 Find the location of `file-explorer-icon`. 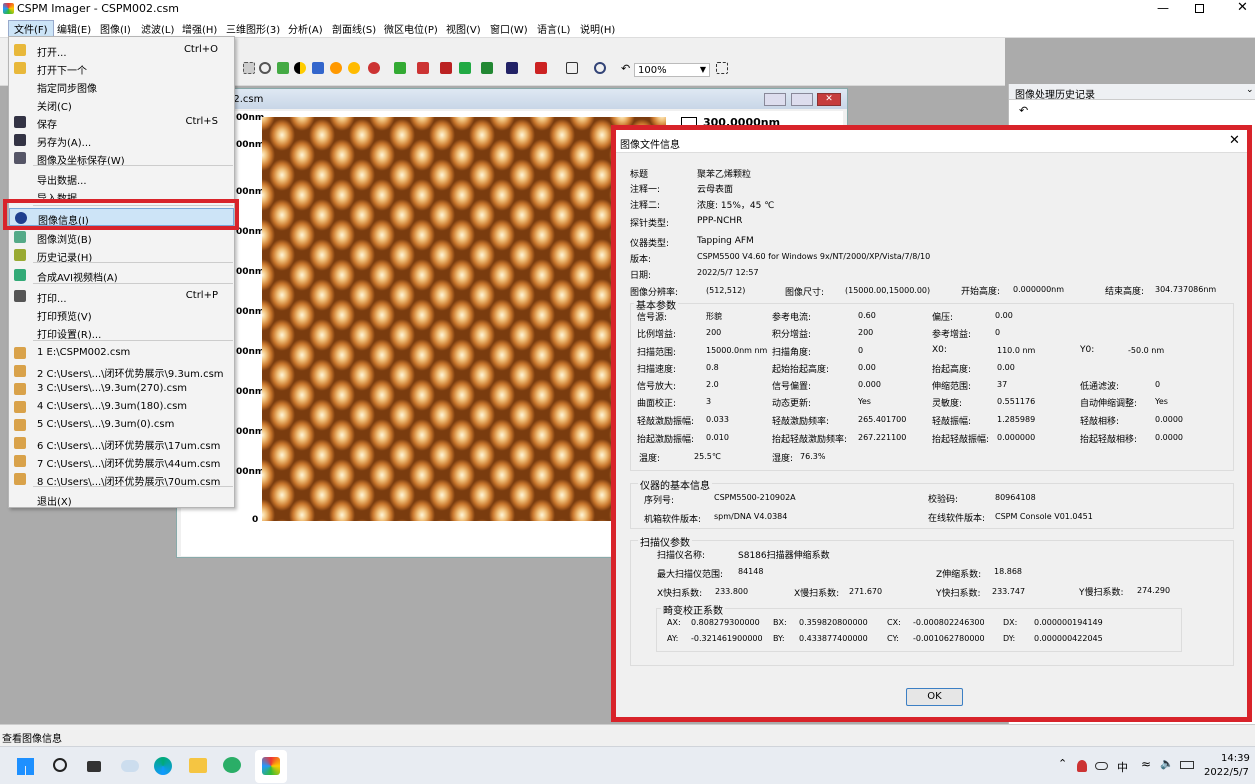

file-explorer-icon is located at coordinates (198, 765).